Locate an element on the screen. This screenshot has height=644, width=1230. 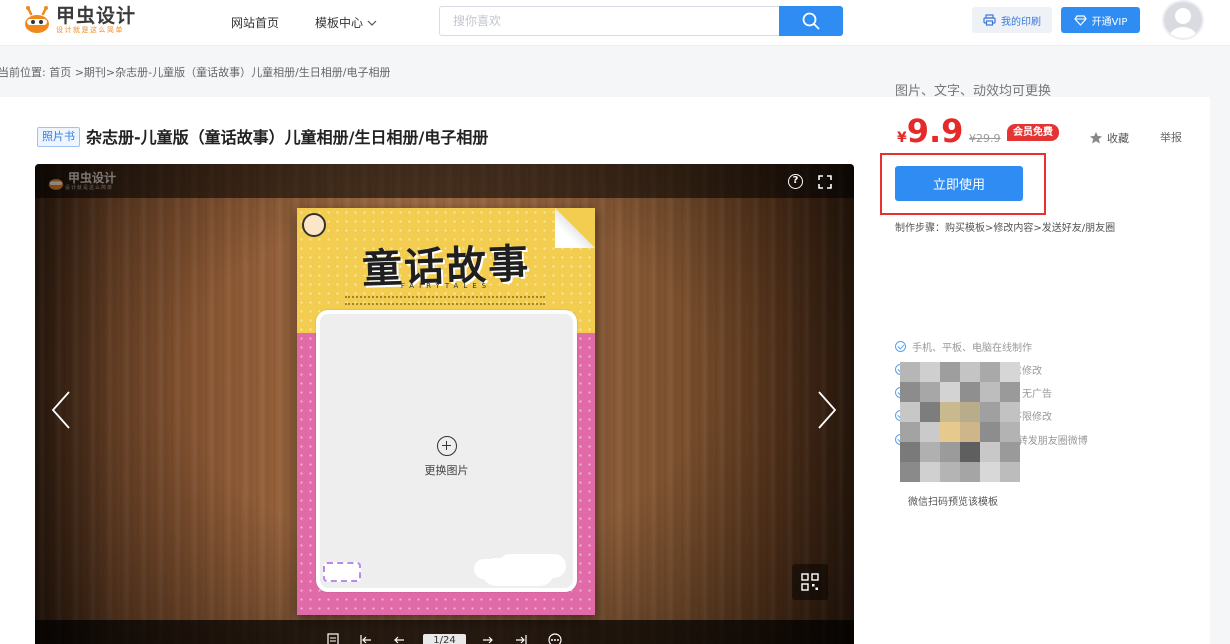
check-circle-icon is located at coordinates (900, 346).